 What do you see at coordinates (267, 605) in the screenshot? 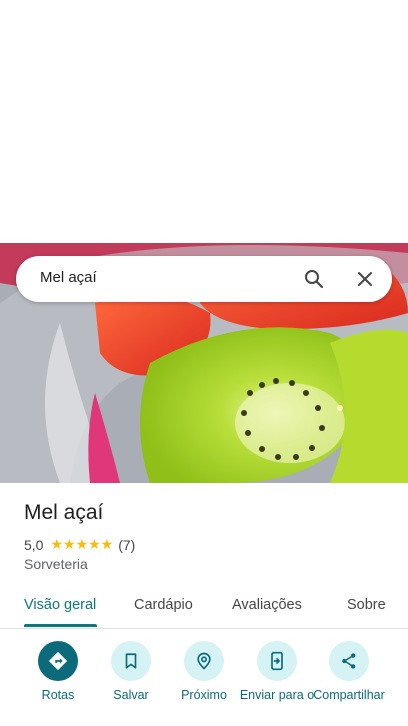
I see `tab-reviews: Avaliações` at bounding box center [267, 605].